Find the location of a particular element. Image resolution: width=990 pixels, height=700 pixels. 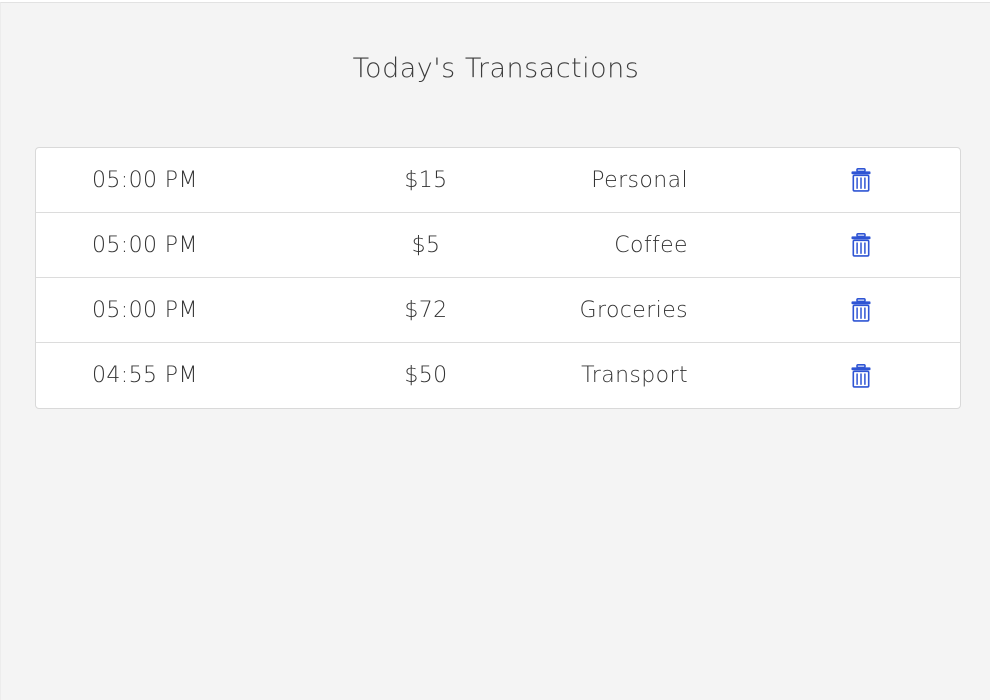

transaction-row: 05:00 PM $15 Personal is located at coordinates (498, 180).